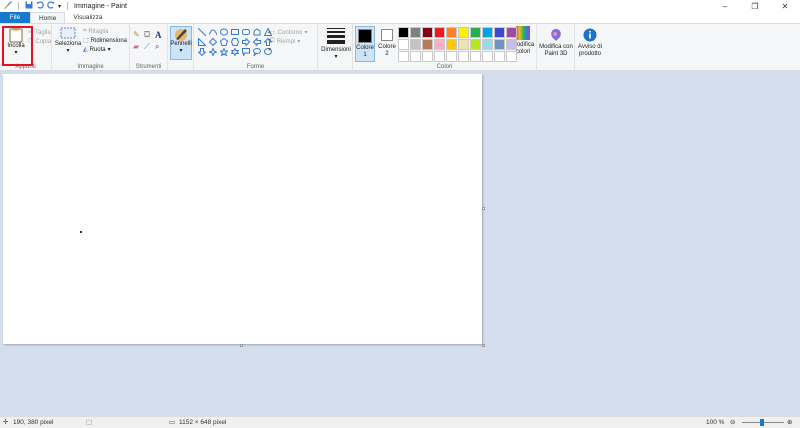 The height and width of the screenshot is (428, 800). I want to click on zoom-in-button: ⊕, so click(789, 422).